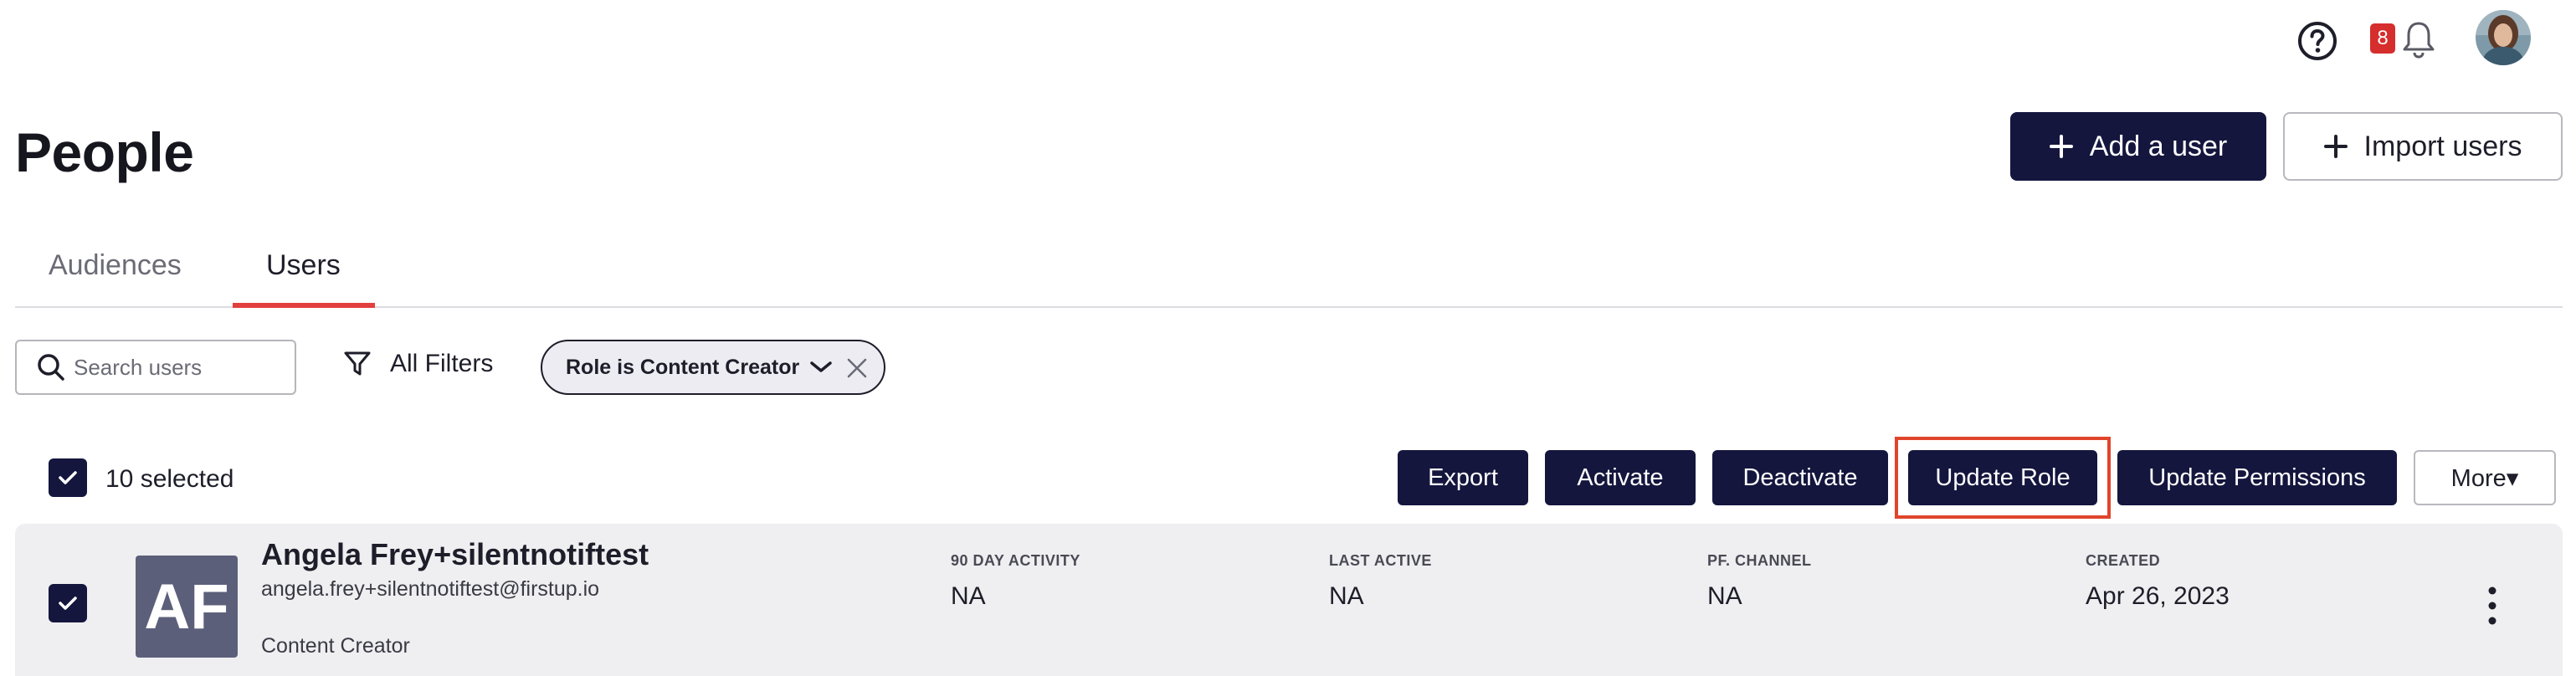  I want to click on close-icon, so click(857, 368).